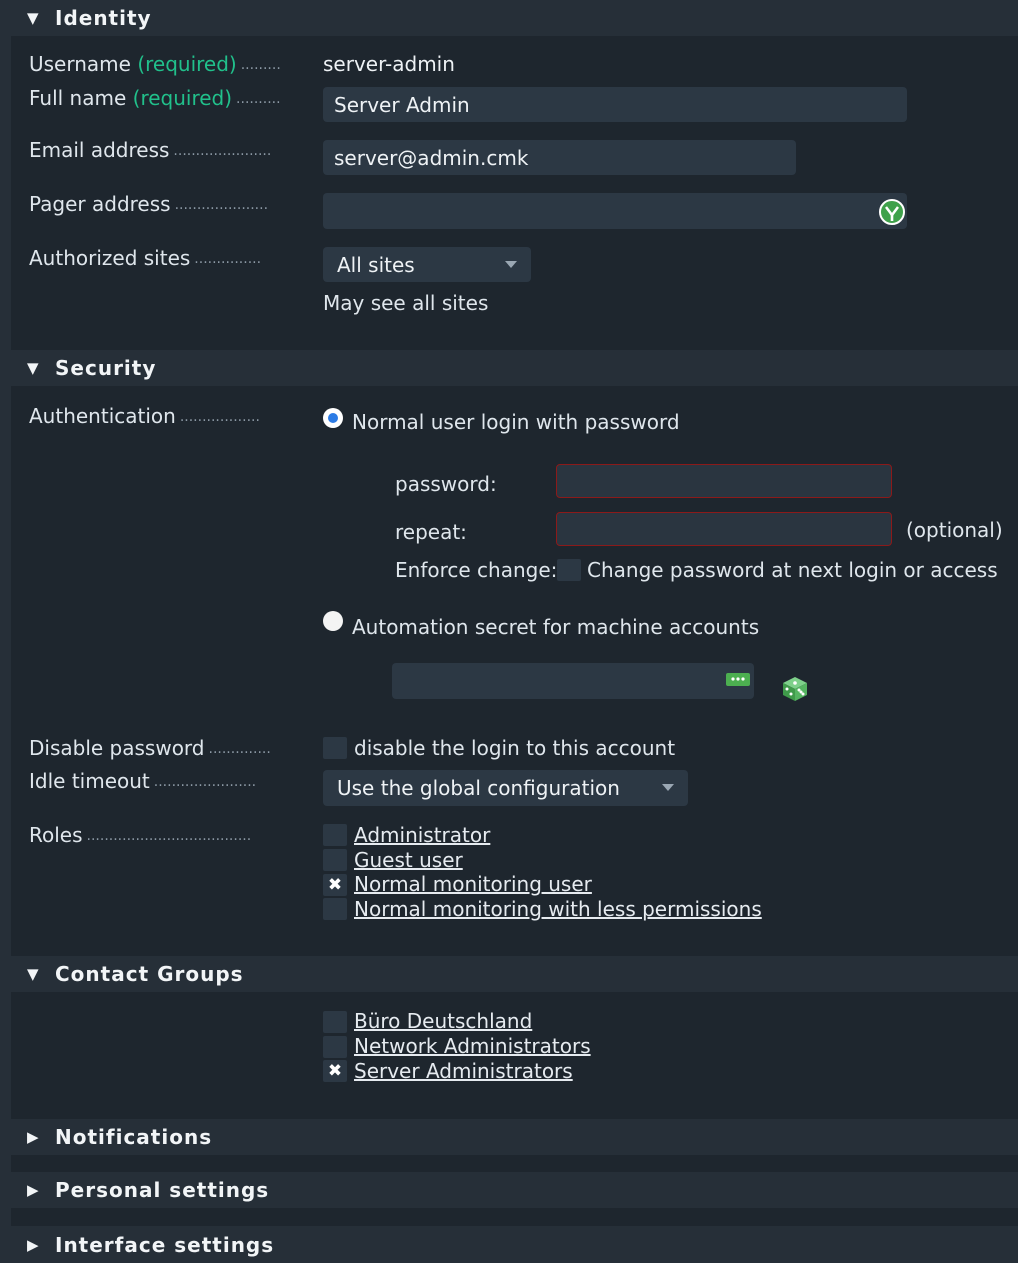 The width and height of the screenshot is (1018, 1263). I want to click on section-title: Contact Groups, so click(149, 974).